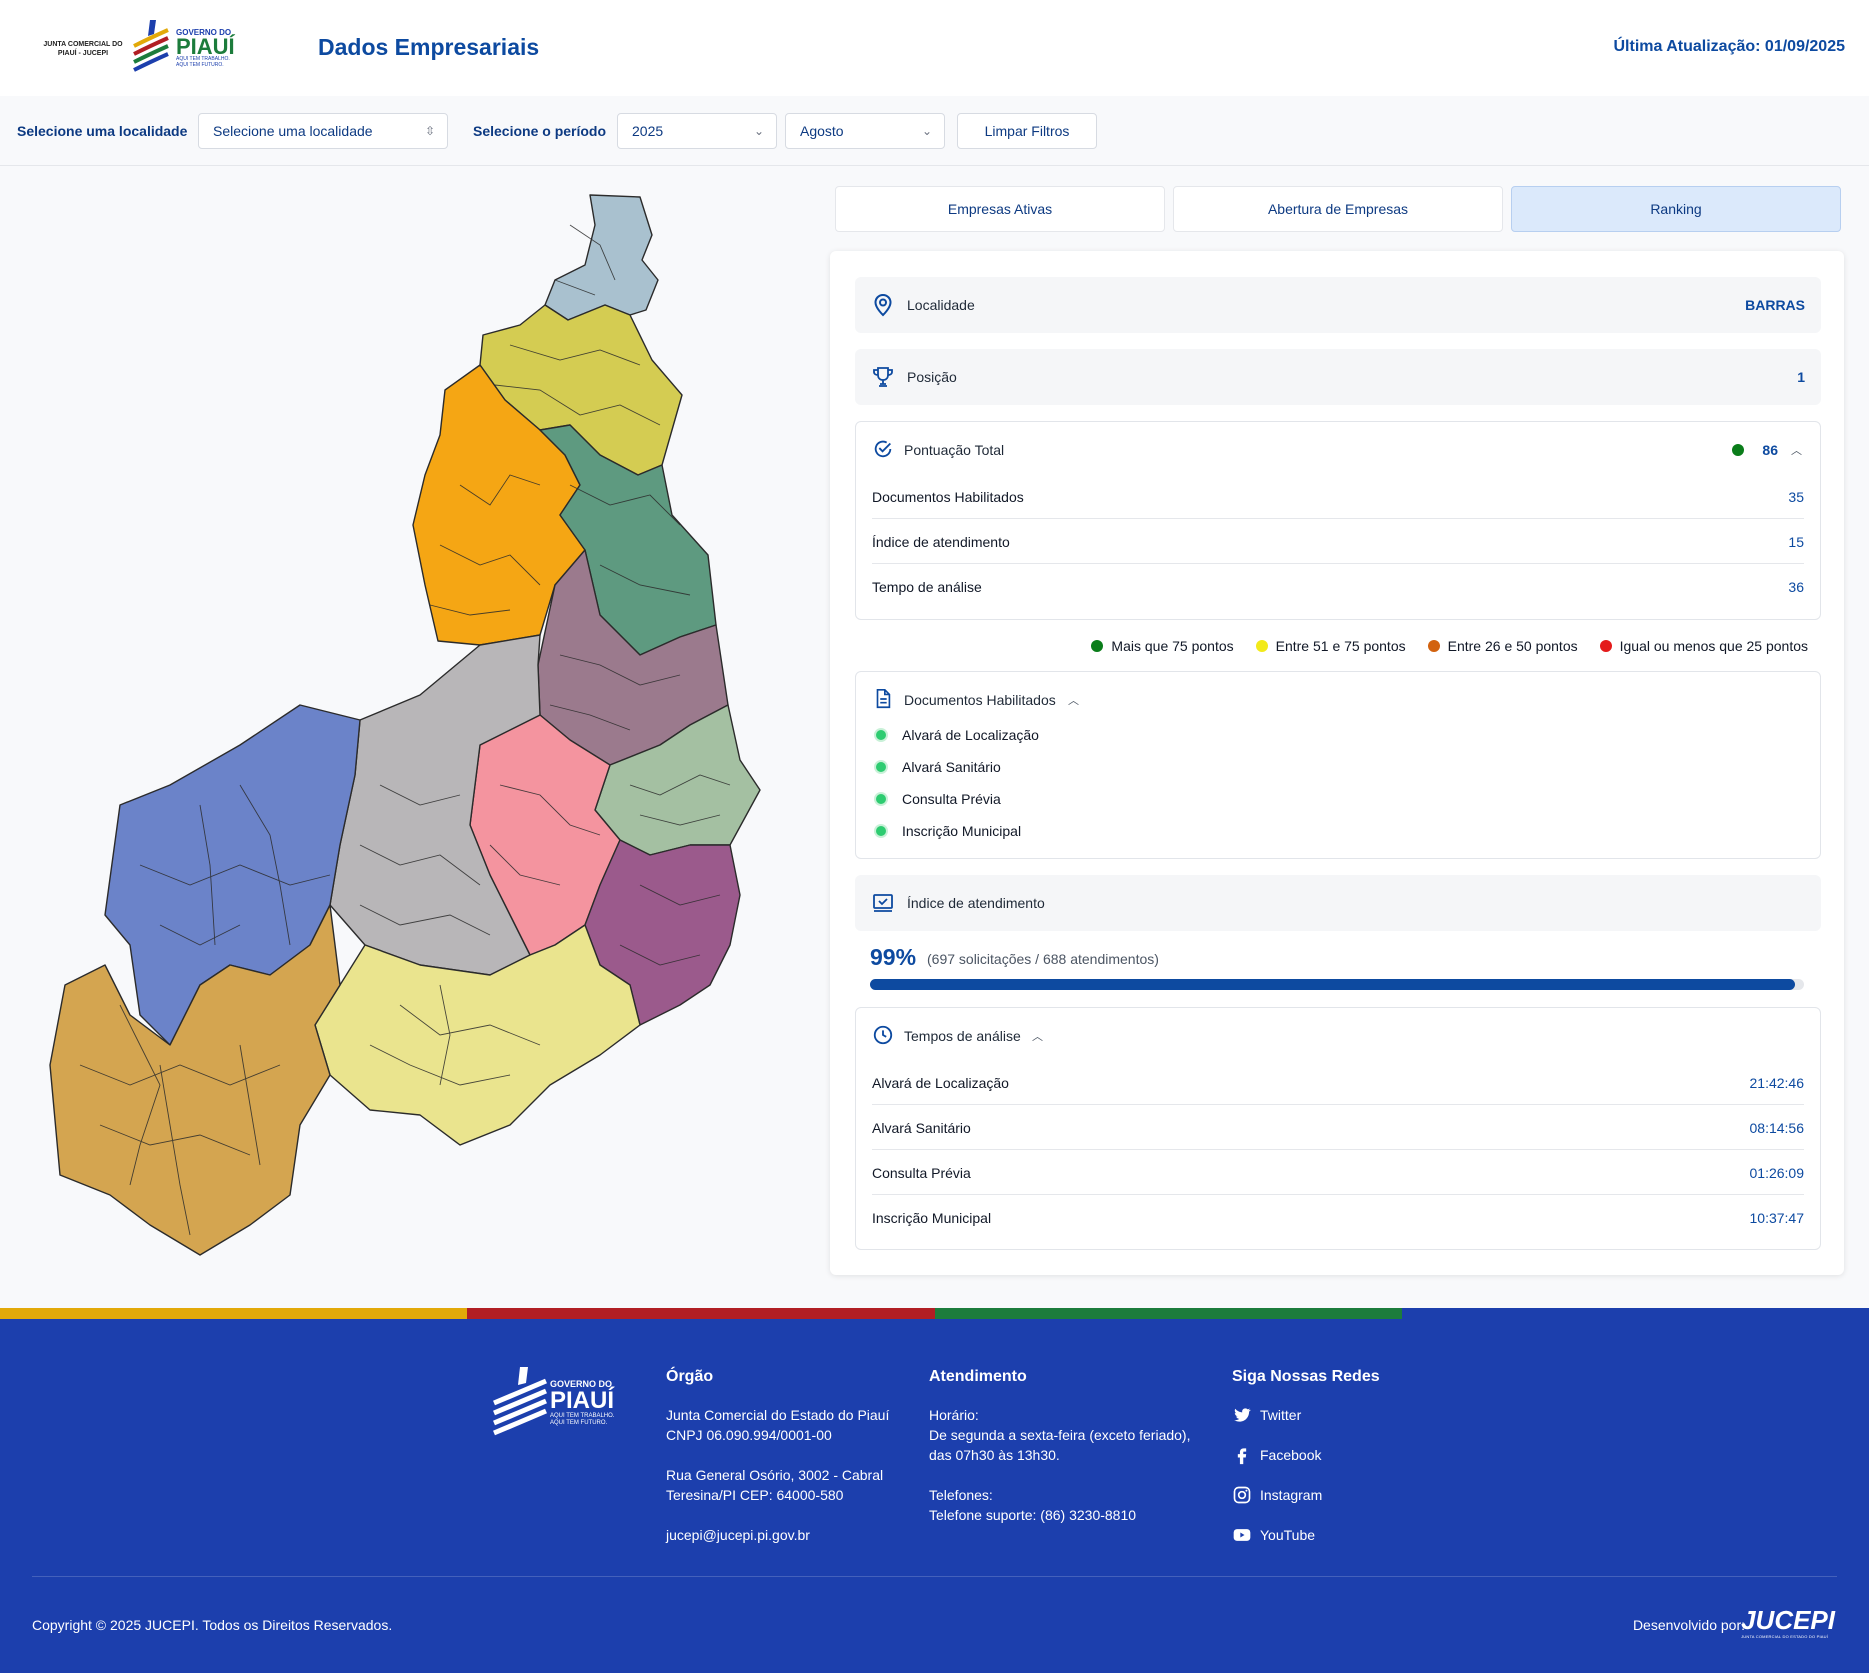 Image resolution: width=1869 pixels, height=1673 pixels. I want to click on social-label: Facebook, so click(1291, 1455).